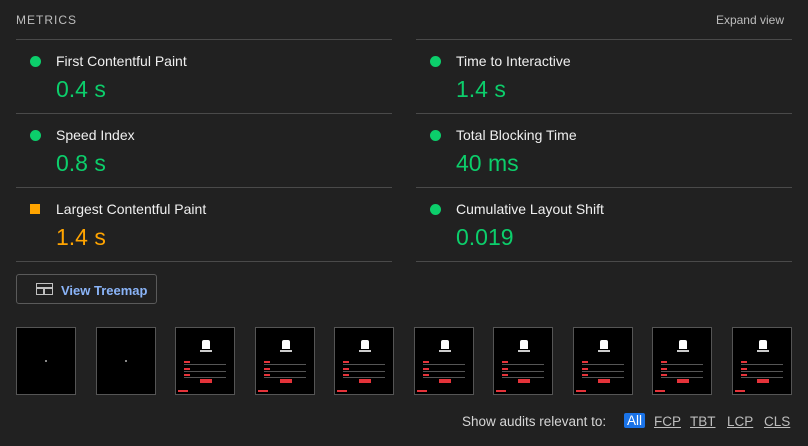 The image size is (808, 446). Describe the element at coordinates (487, 163) in the screenshot. I see `metric-value: 40 ms` at that location.